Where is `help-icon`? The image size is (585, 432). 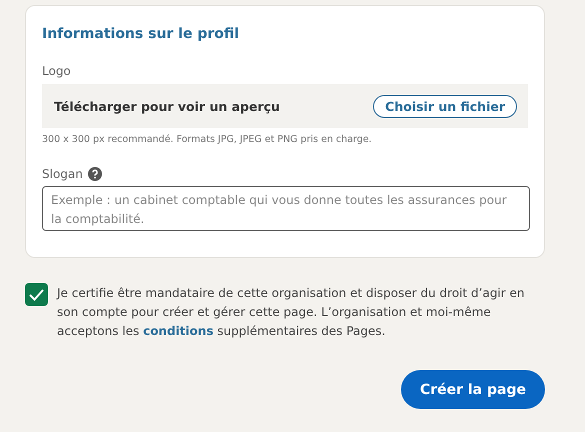
help-icon is located at coordinates (95, 174).